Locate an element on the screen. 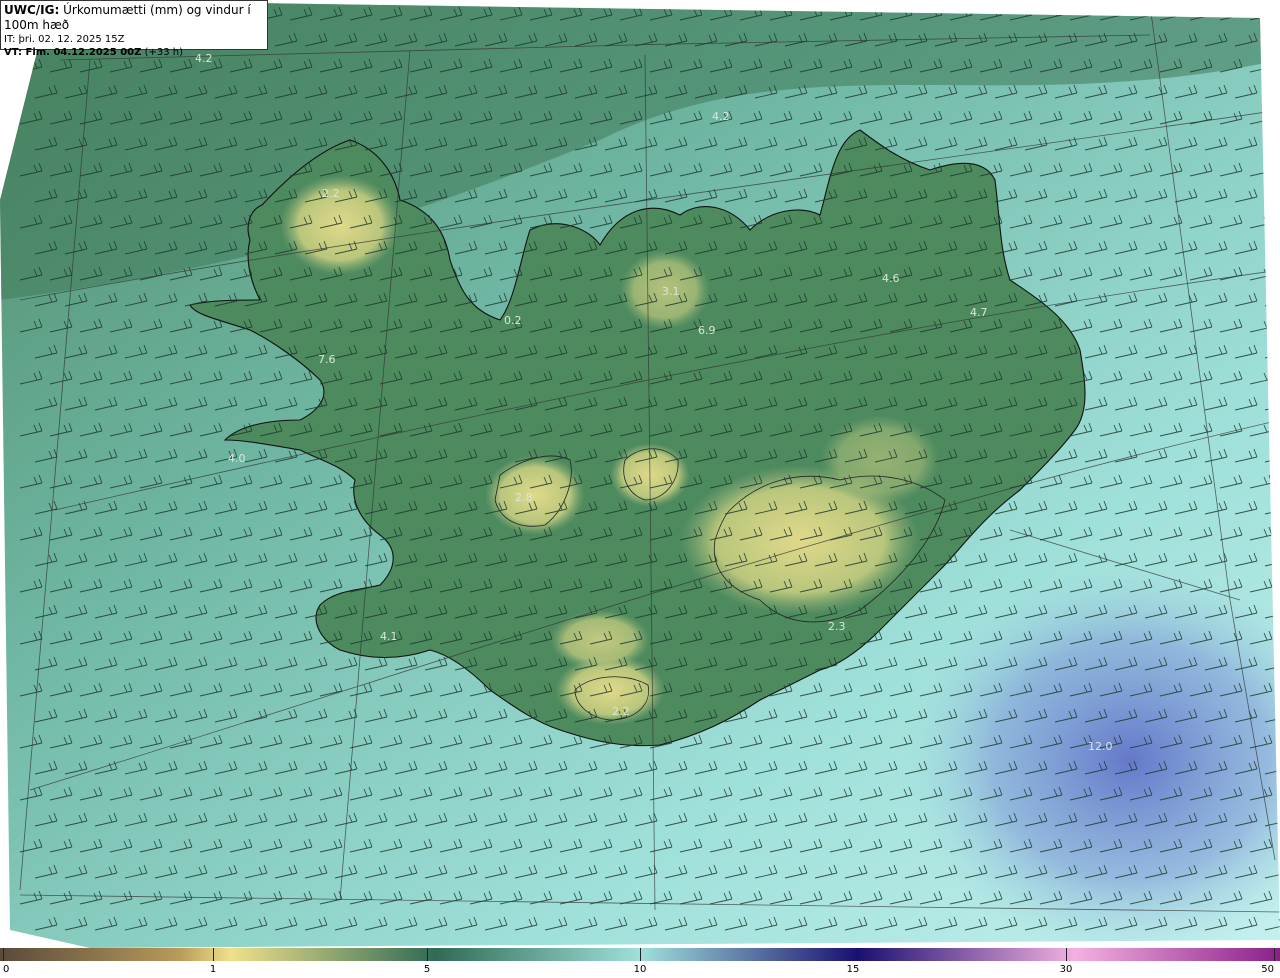 Image resolution: width=1280 pixels, height=978 pixels. max-value-label: 4.0 is located at coordinates (237, 458).